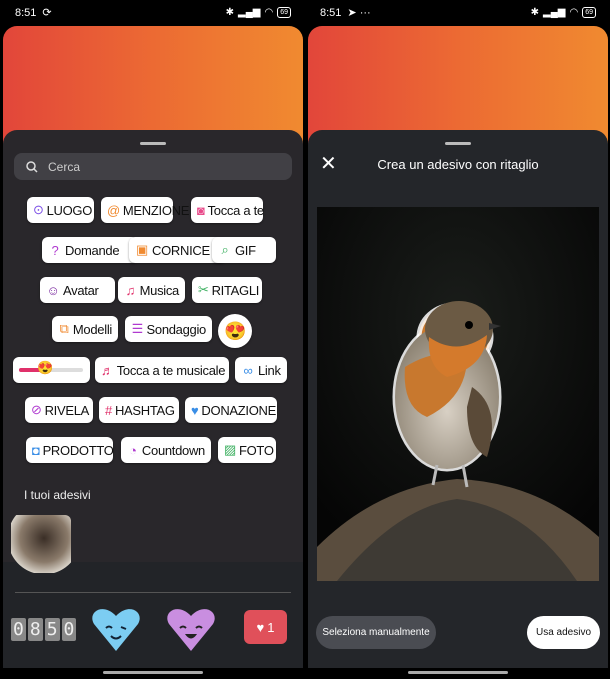 Image resolution: width=610 pixels, height=679 pixels. What do you see at coordinates (116, 629) in the screenshot?
I see `blue-heart-sticker` at bounding box center [116, 629].